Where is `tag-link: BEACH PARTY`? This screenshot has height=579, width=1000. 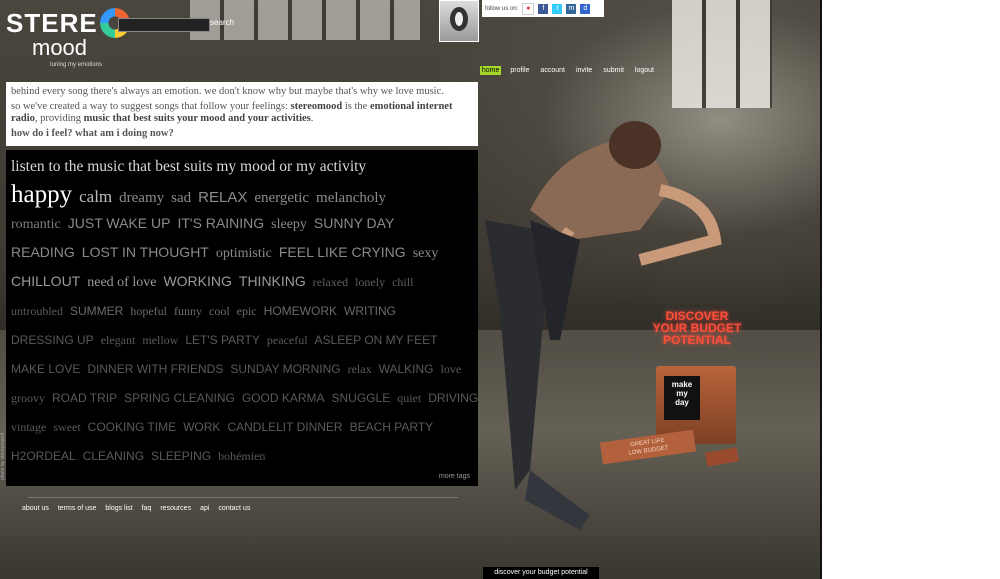 tag-link: BEACH PARTY is located at coordinates (392, 427).